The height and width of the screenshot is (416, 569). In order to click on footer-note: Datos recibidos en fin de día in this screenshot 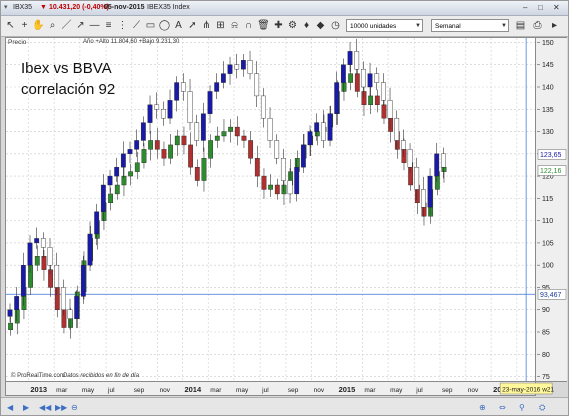, I will do `click(101, 376)`.